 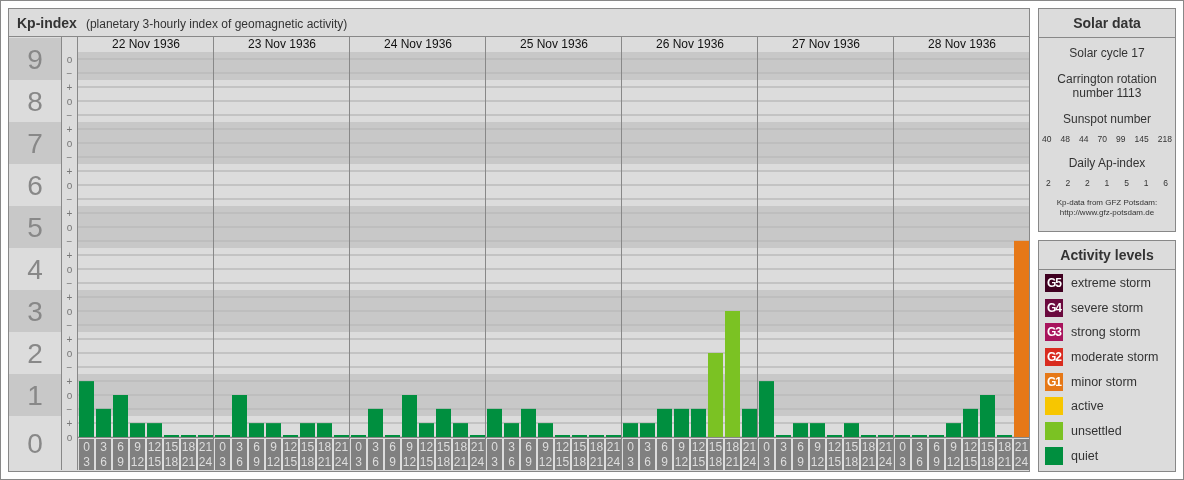 What do you see at coordinates (1104, 381) in the screenshot?
I see `level-label: minor storm` at bounding box center [1104, 381].